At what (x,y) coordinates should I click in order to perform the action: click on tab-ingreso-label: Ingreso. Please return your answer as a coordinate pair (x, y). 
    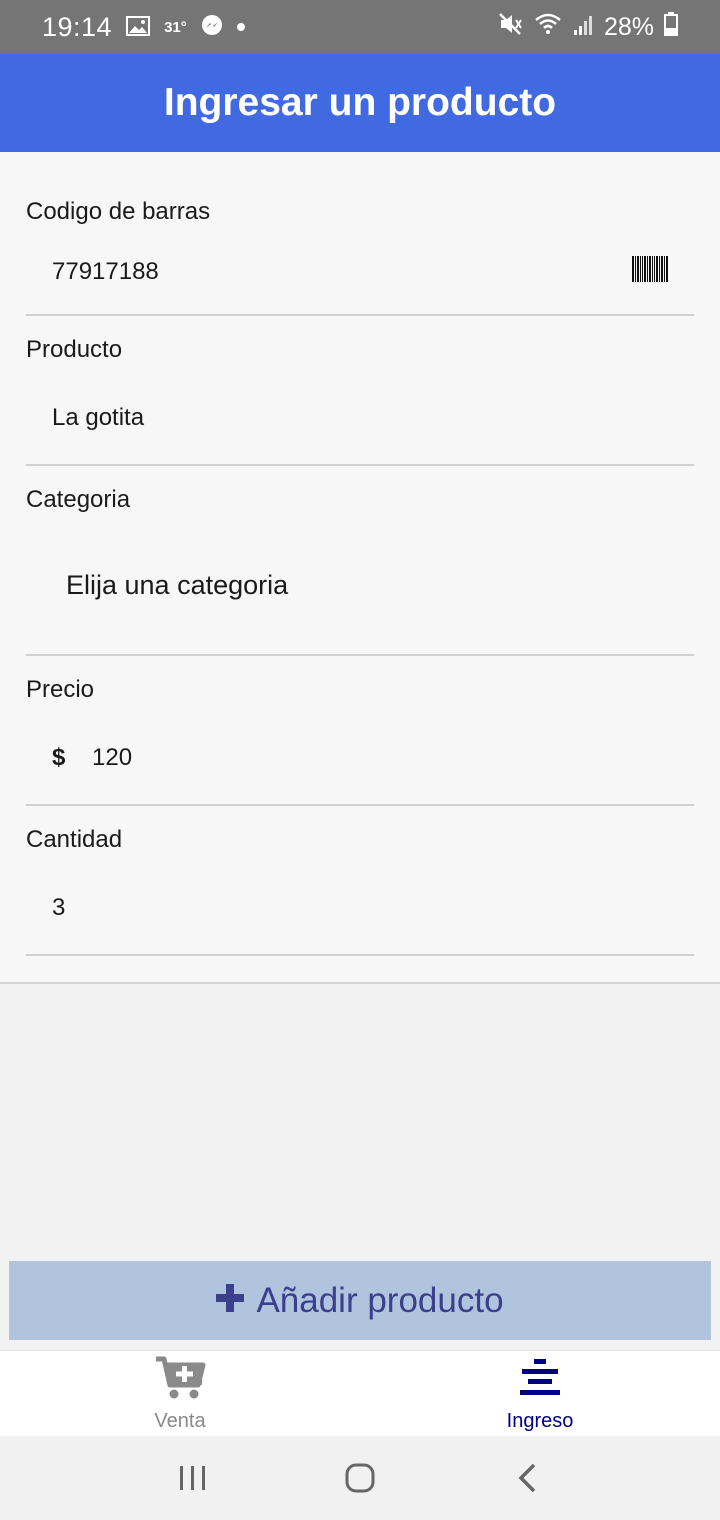
    Looking at the image, I should click on (540, 1421).